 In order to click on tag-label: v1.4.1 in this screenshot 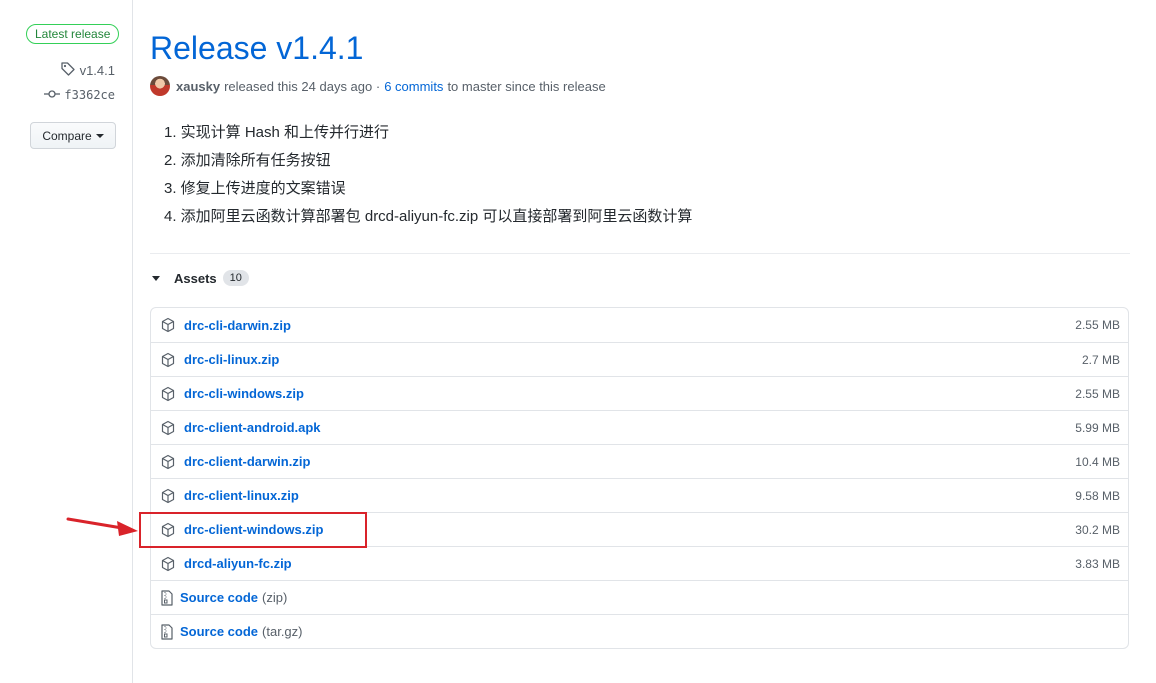, I will do `click(97, 70)`.